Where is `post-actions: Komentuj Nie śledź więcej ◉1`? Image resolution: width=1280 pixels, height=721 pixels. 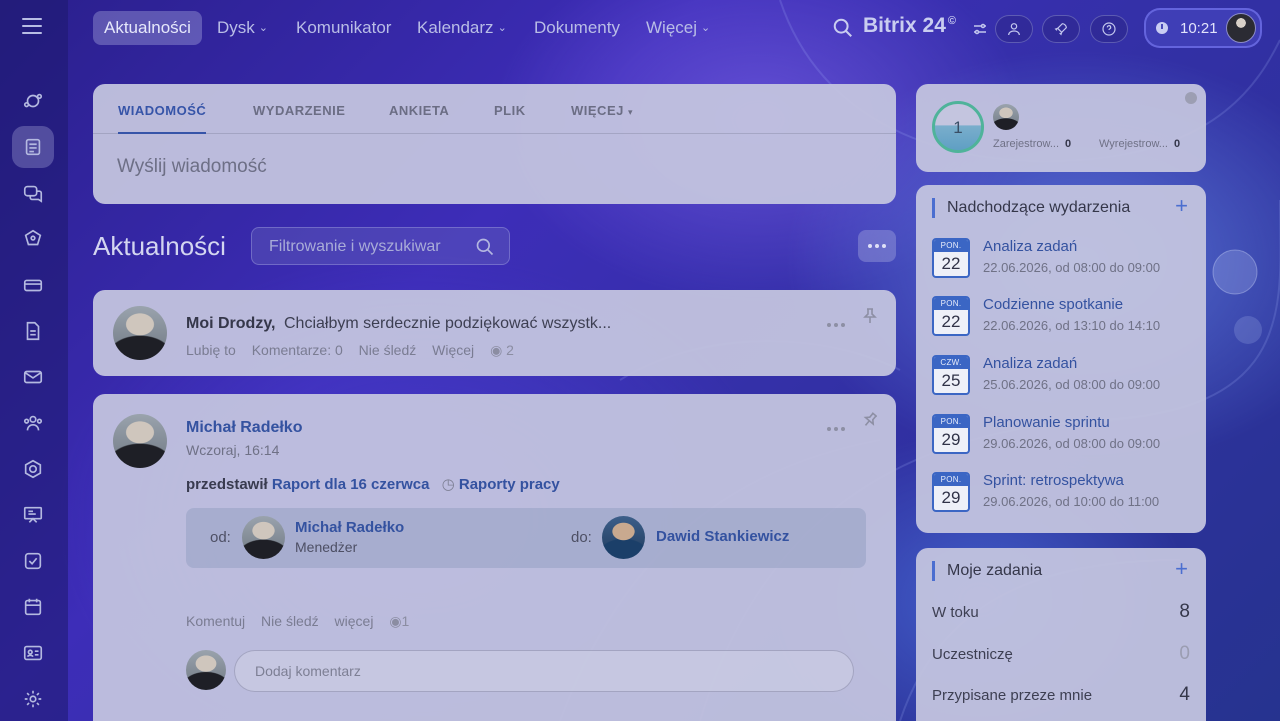
post-actions: Komentuj Nie śledź więcej ◉1 is located at coordinates (297, 621).